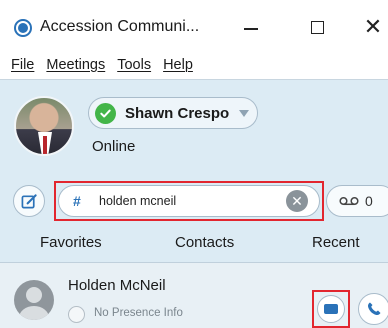  I want to click on accession-logo-icon, so click(23, 28).